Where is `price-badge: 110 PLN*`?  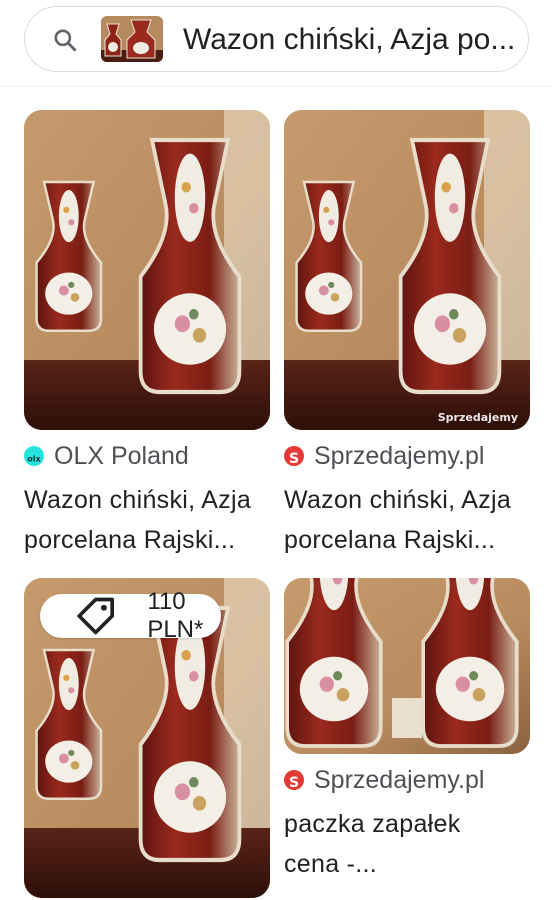 price-badge: 110 PLN* is located at coordinates (130, 615).